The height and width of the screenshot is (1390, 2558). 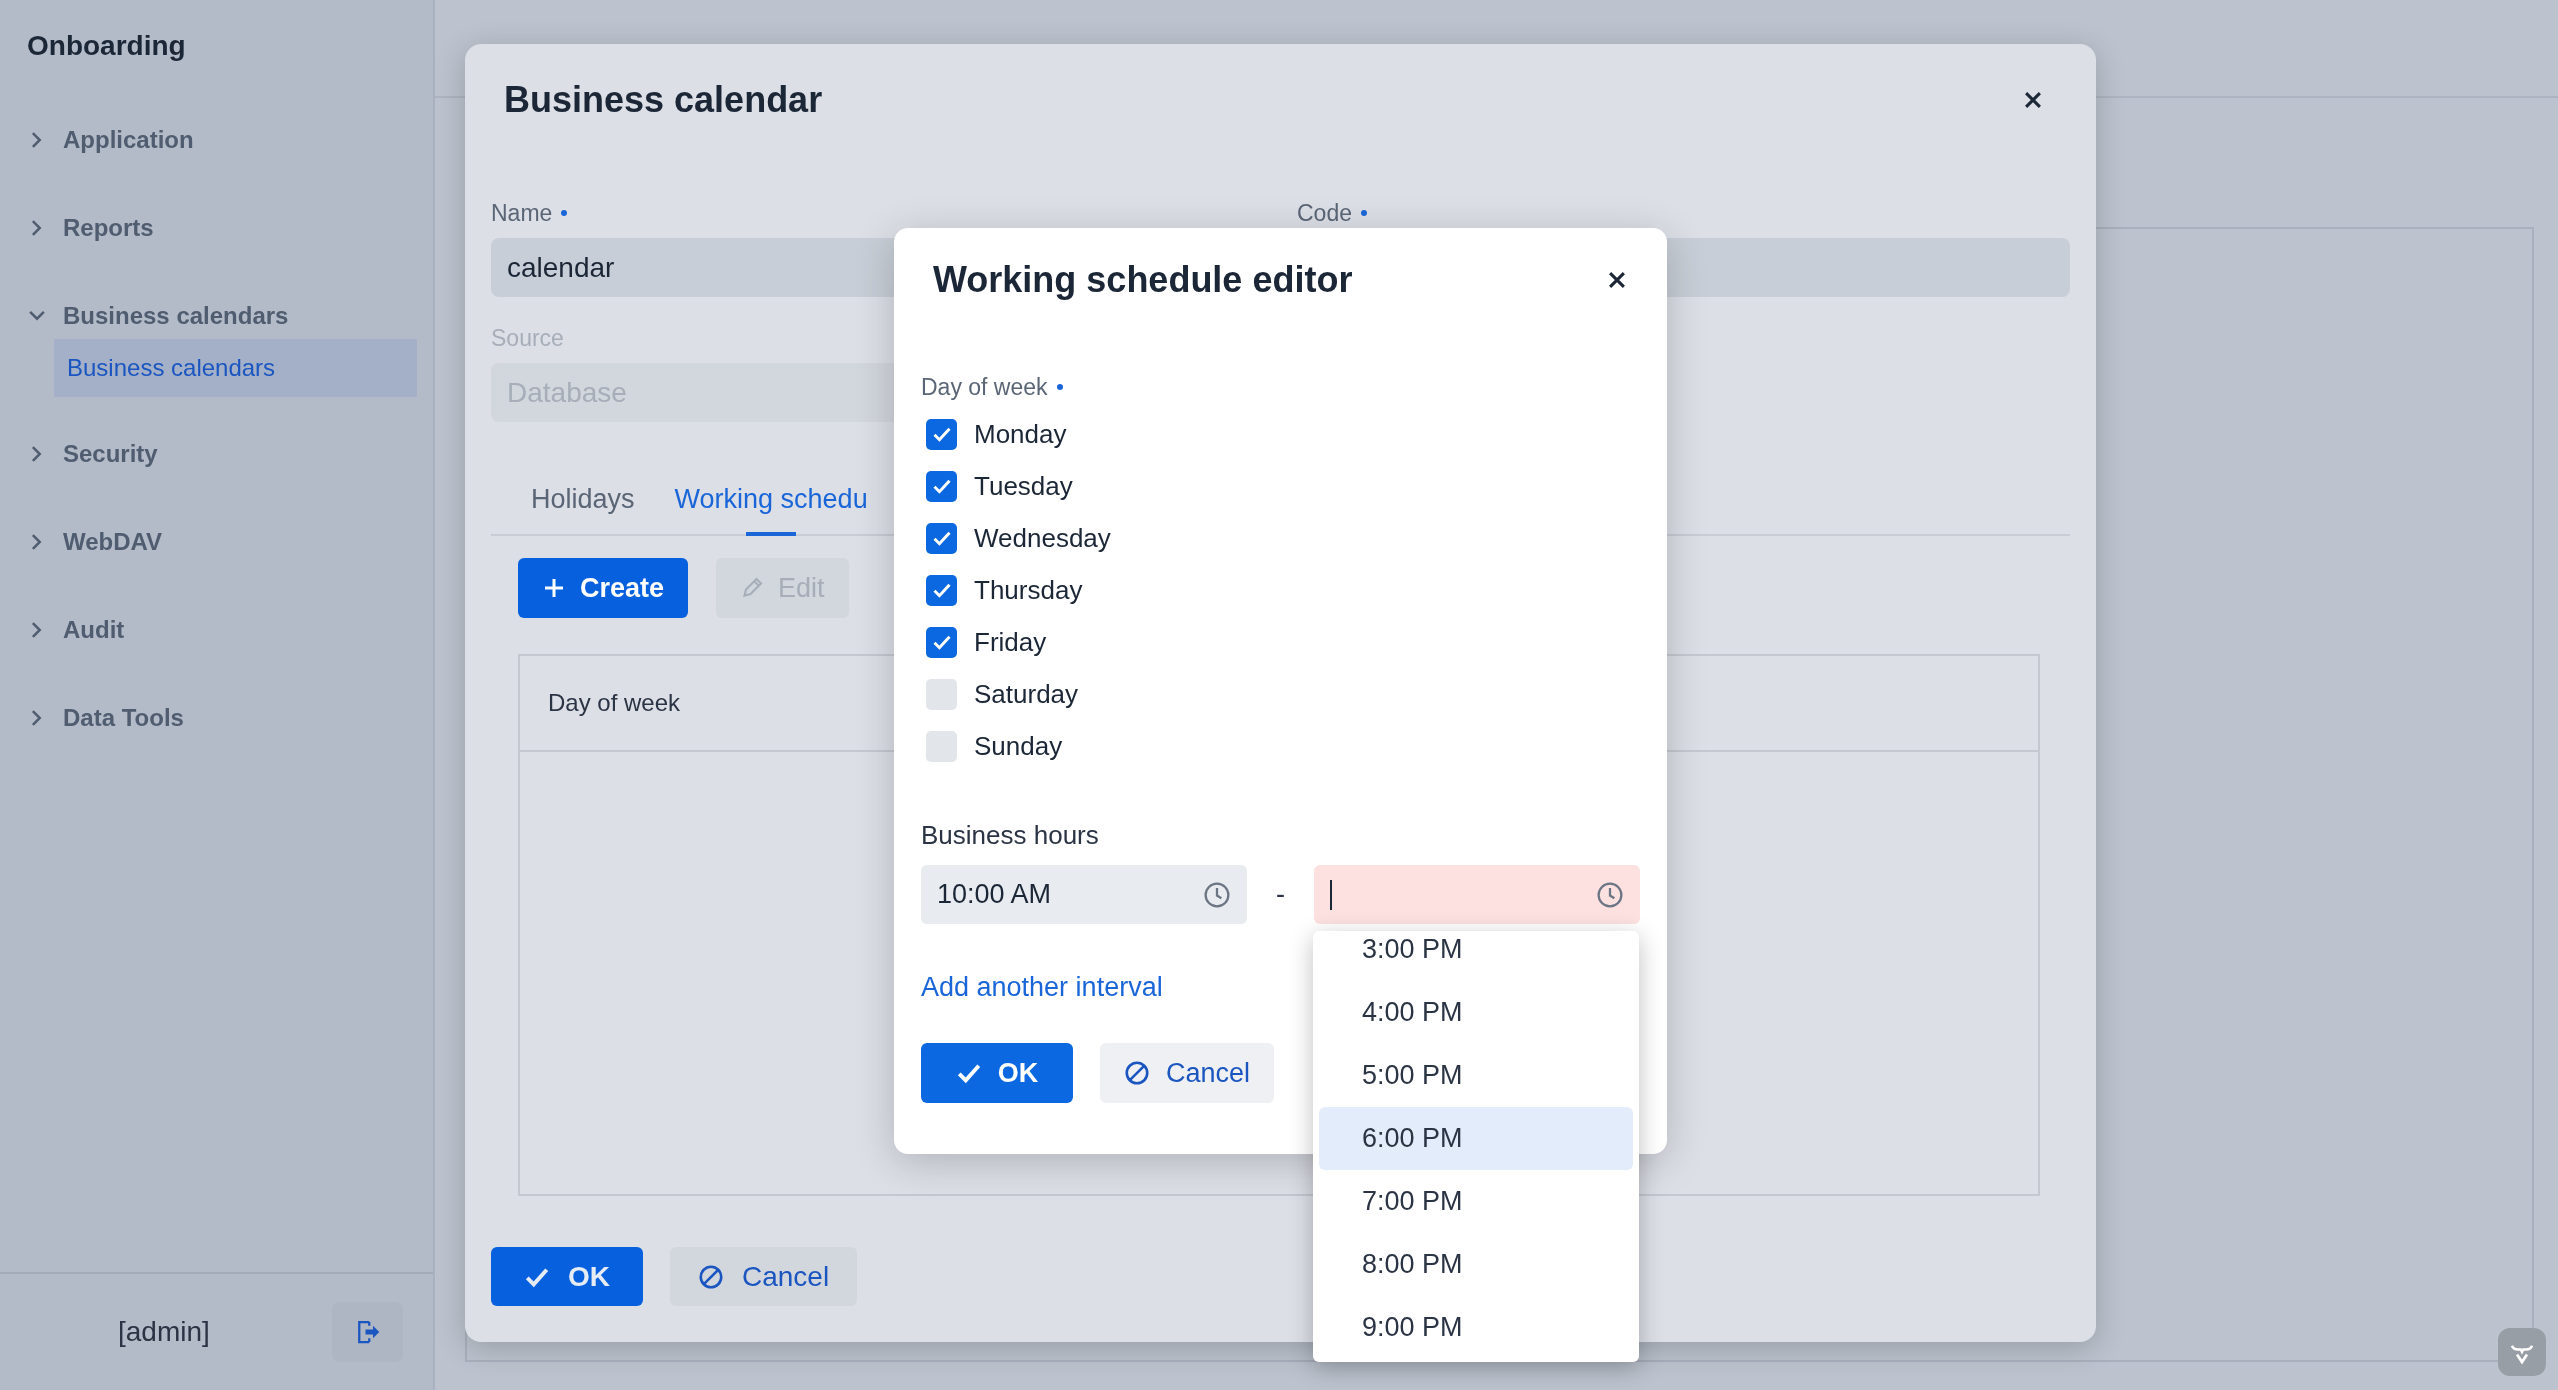 I want to click on sidebar-item: Security, so click(x=216, y=454).